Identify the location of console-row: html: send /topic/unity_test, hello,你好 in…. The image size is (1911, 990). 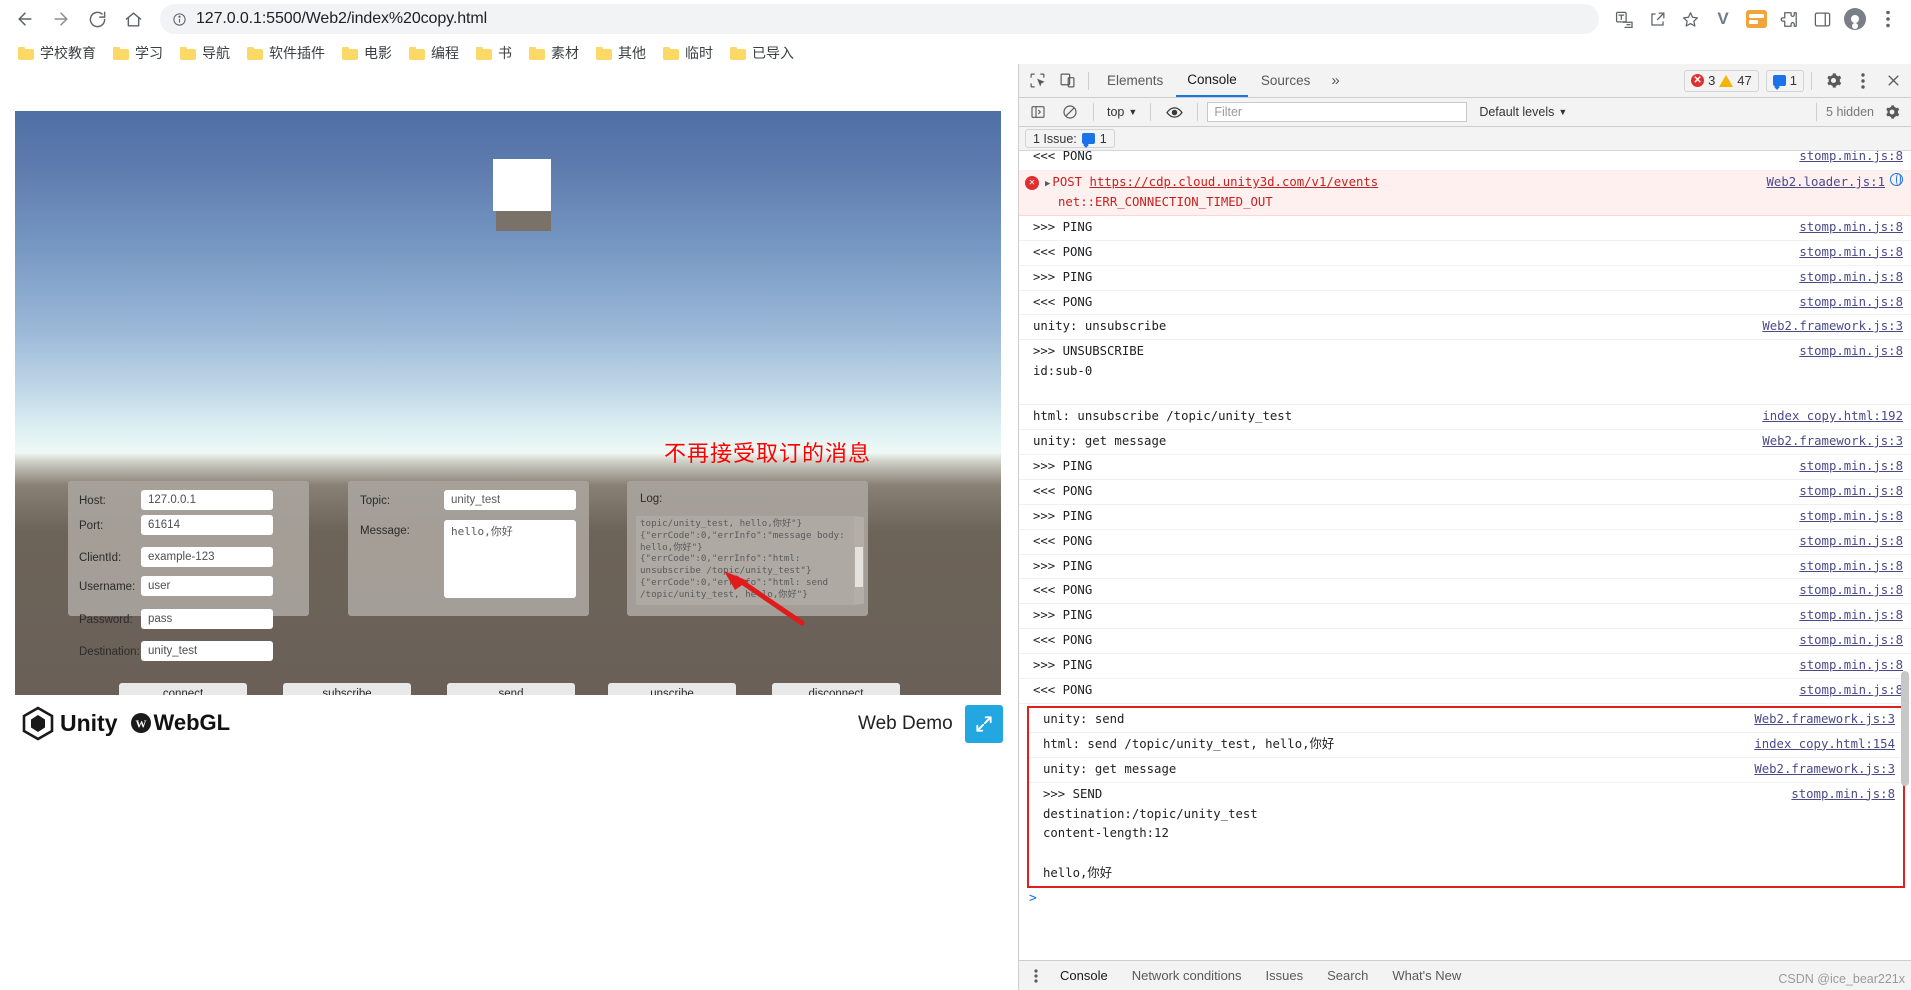
(1466, 745).